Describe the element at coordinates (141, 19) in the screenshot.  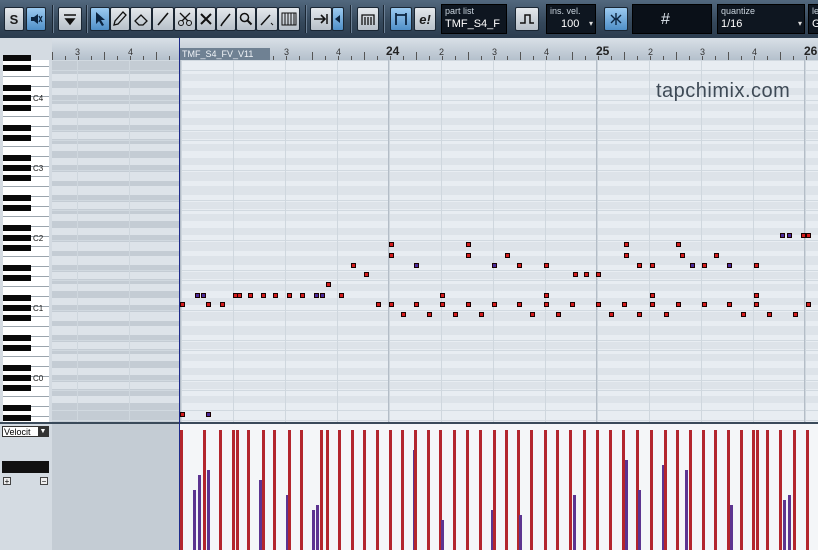
I see `eraser-tool-icon` at that location.